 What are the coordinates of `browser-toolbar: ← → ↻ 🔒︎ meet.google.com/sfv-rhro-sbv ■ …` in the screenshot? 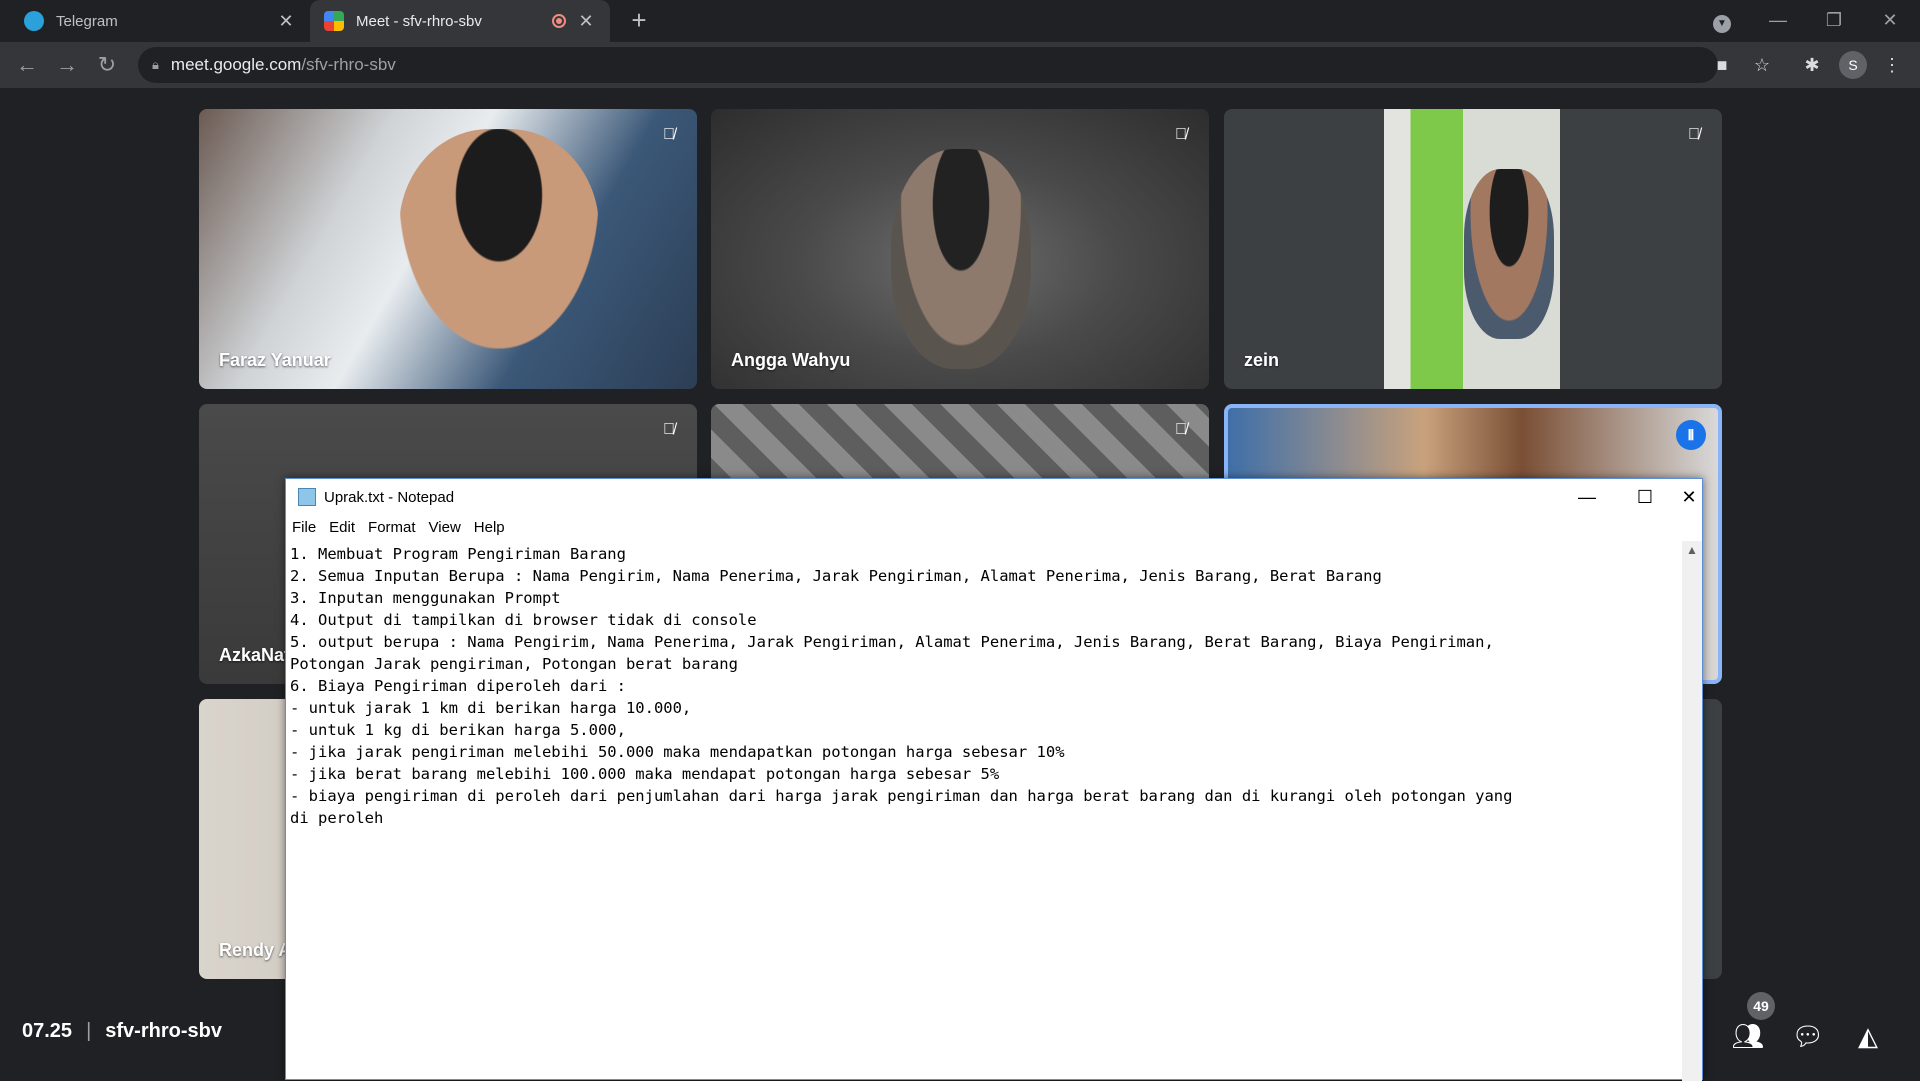 It's located at (960, 65).